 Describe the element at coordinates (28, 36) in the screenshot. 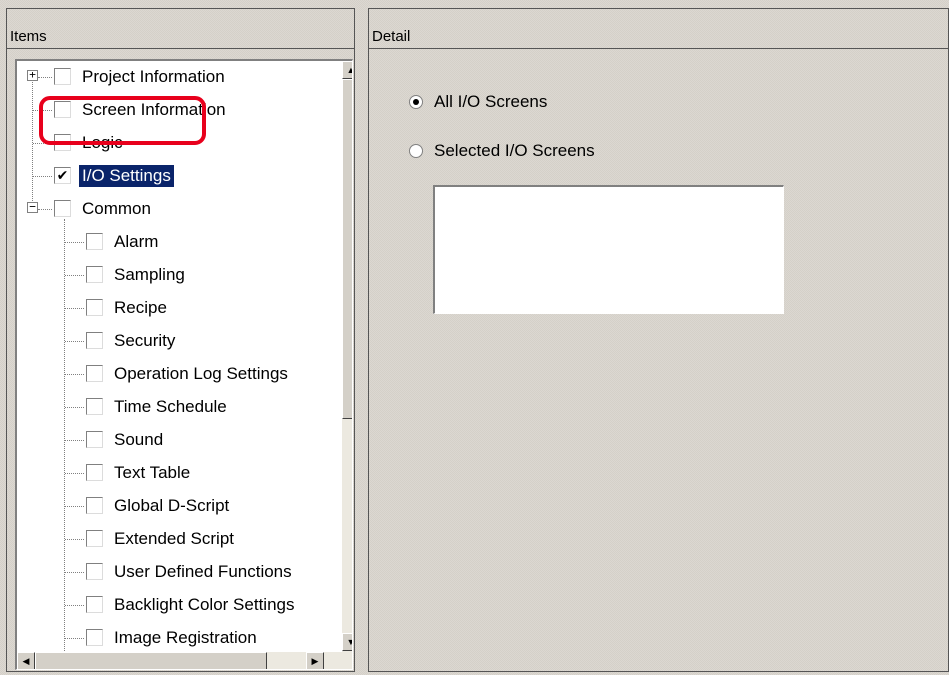

I see `items-header-label: Items` at that location.